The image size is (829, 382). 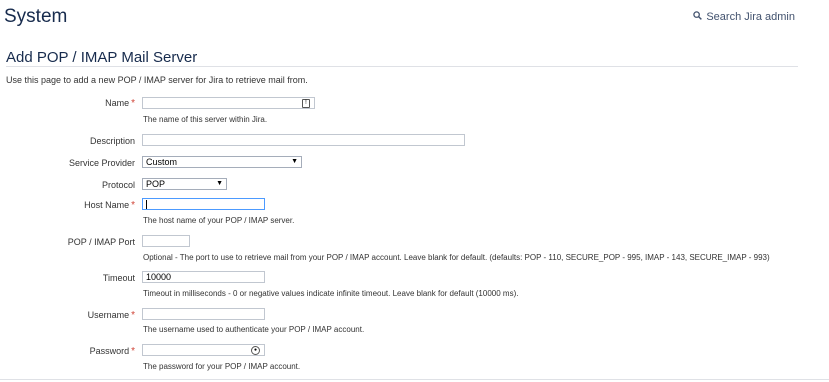 I want to click on host-name-input, so click(x=203, y=204).